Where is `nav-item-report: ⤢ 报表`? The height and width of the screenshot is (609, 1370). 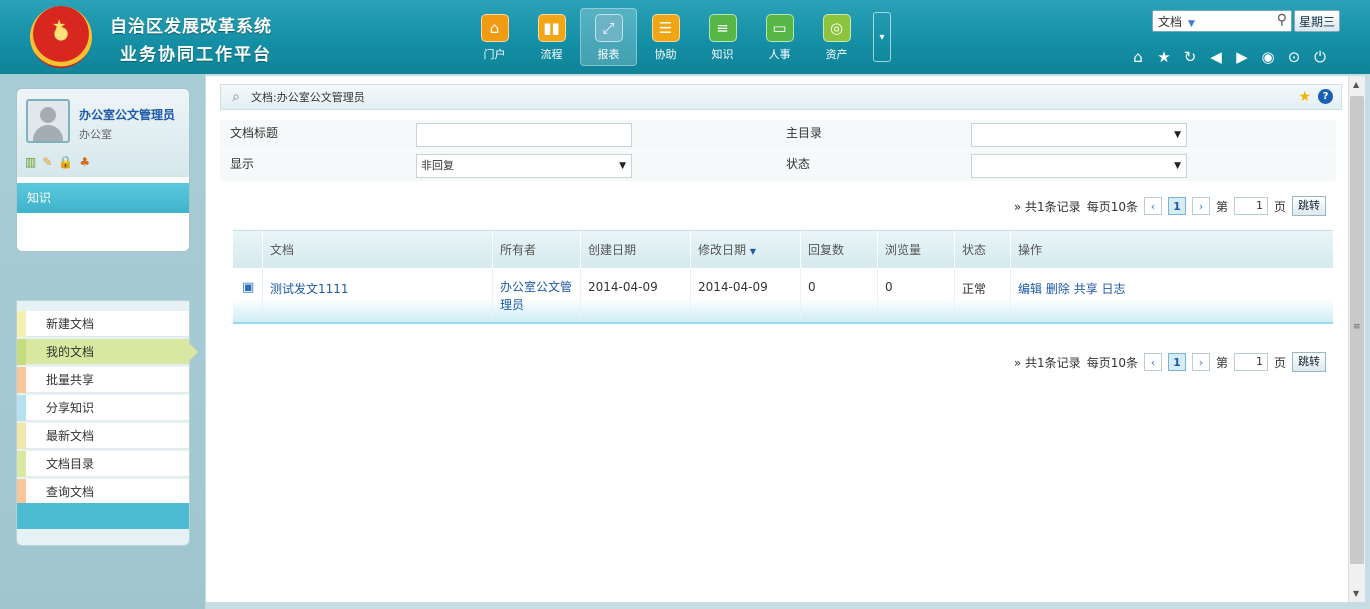 nav-item-report: ⤢ 报表 is located at coordinates (608, 37).